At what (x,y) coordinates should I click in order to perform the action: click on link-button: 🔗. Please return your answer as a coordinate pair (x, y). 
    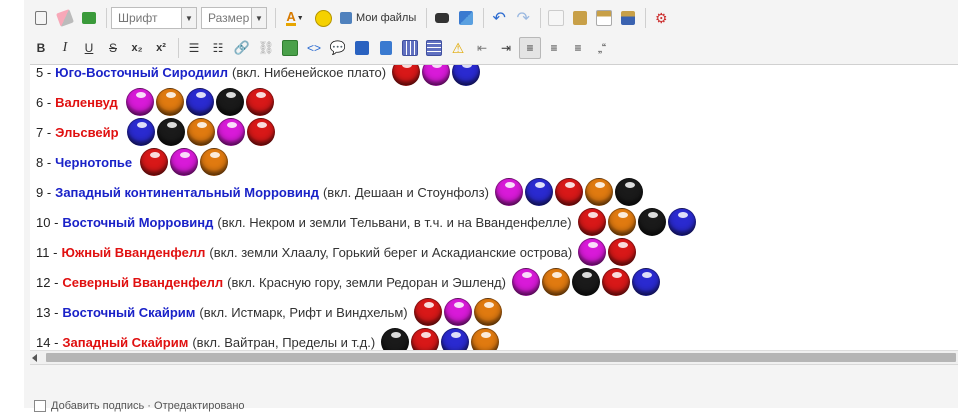
    Looking at the image, I should click on (242, 48).